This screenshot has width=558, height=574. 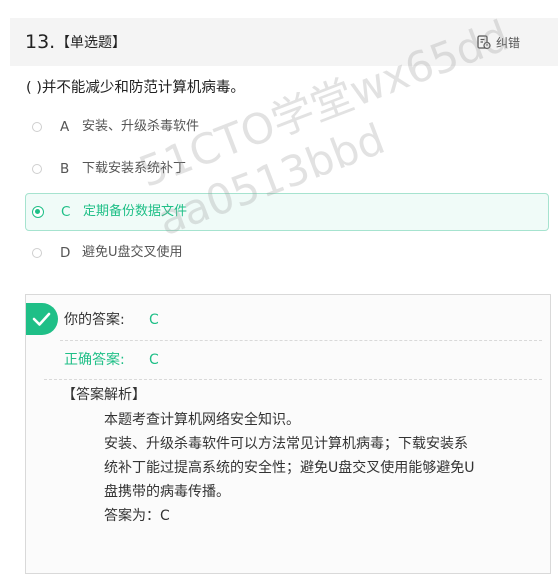 What do you see at coordinates (134, 168) in the screenshot?
I see `option-text: 下载安装系统补丁` at bounding box center [134, 168].